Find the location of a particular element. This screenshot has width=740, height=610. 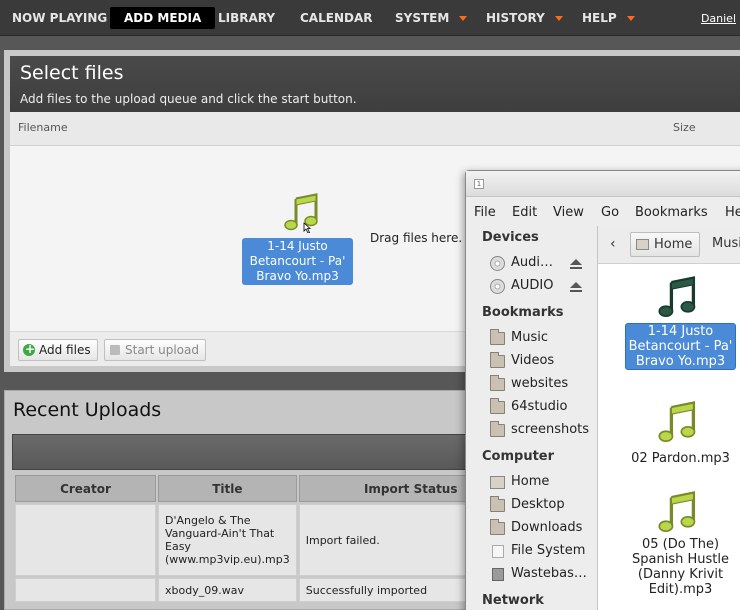

title-column-header: Title is located at coordinates (227, 488).